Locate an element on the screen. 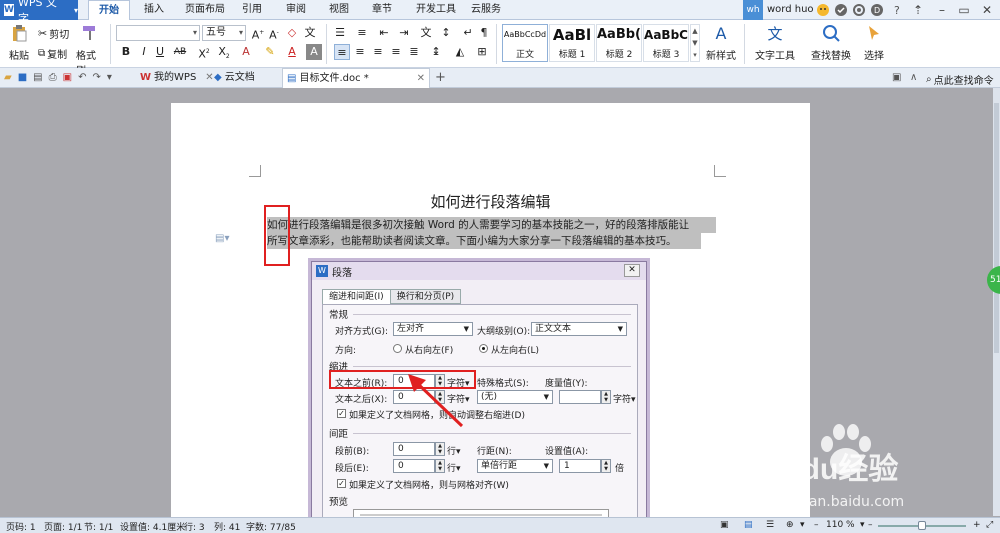  reading-mode-icon: ▣ is located at coordinates (724, 525).